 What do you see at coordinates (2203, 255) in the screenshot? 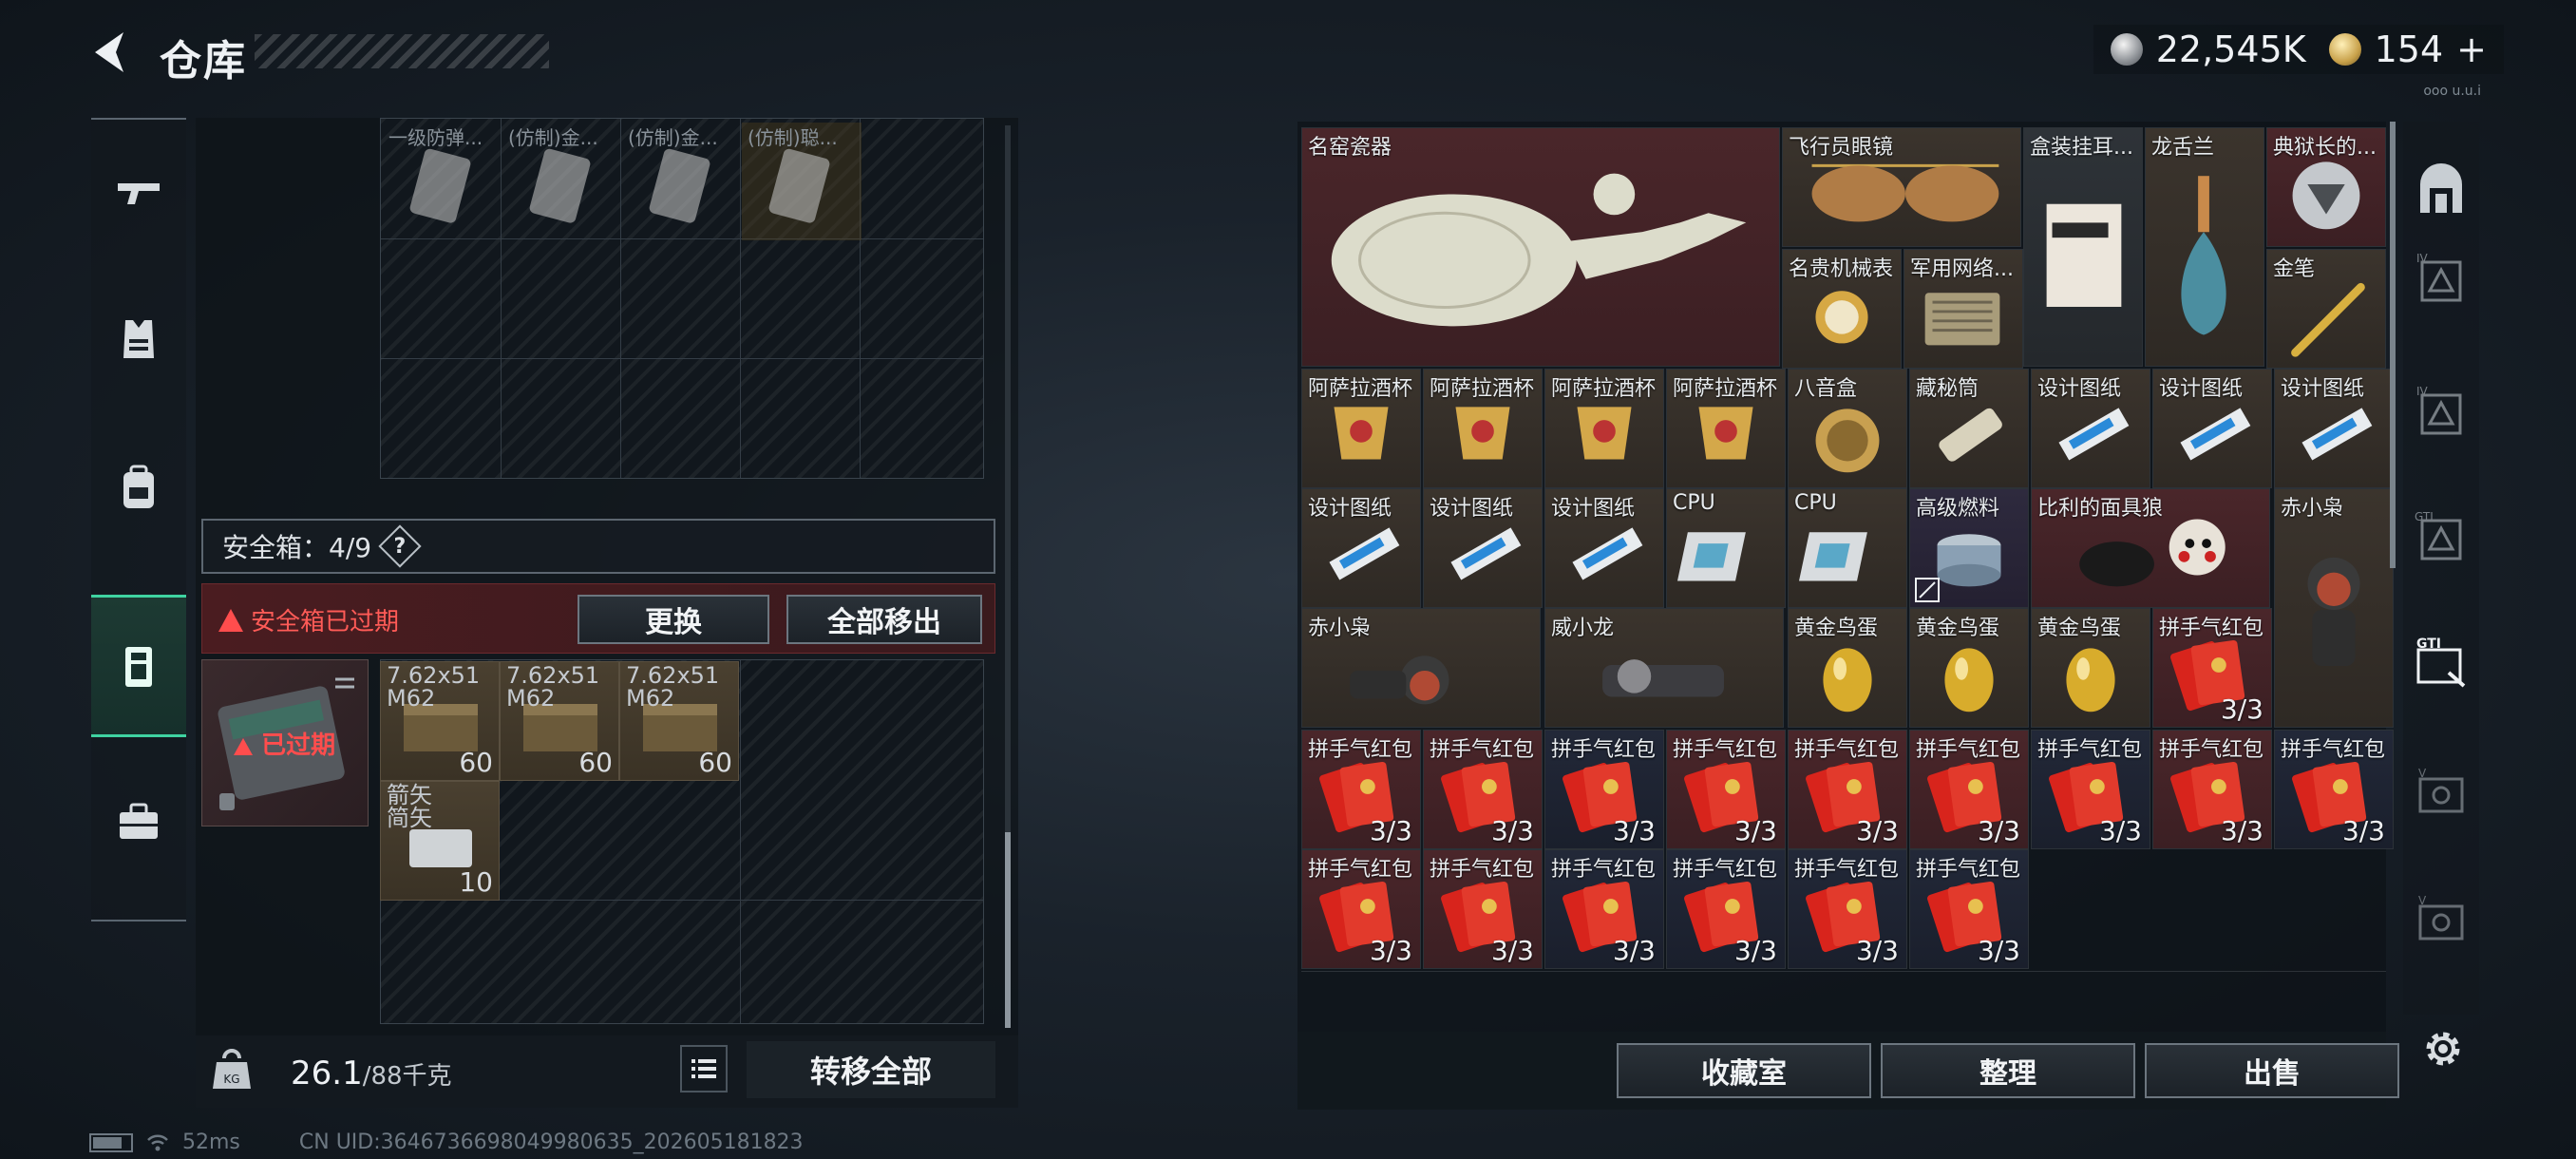
I see `bottle-icon` at bounding box center [2203, 255].